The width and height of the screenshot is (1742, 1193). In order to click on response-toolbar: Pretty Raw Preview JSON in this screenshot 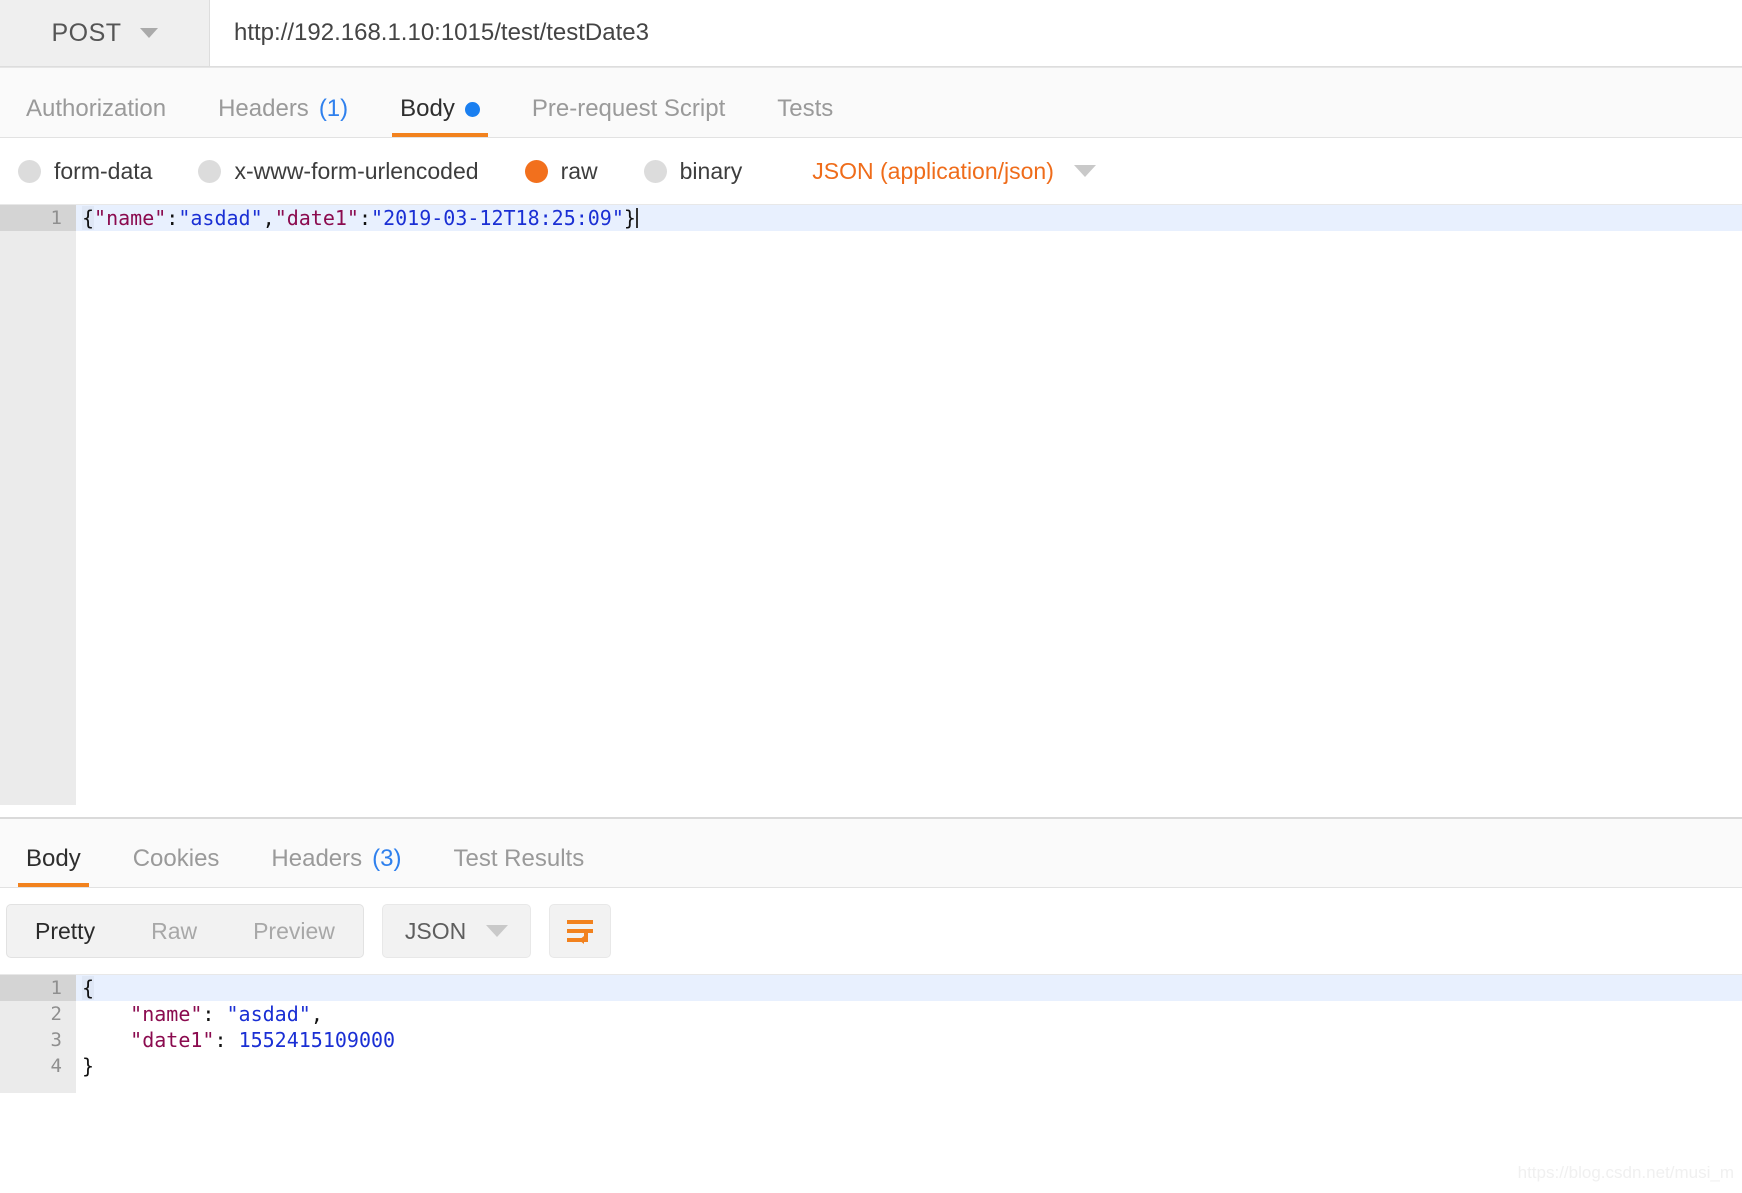, I will do `click(871, 931)`.